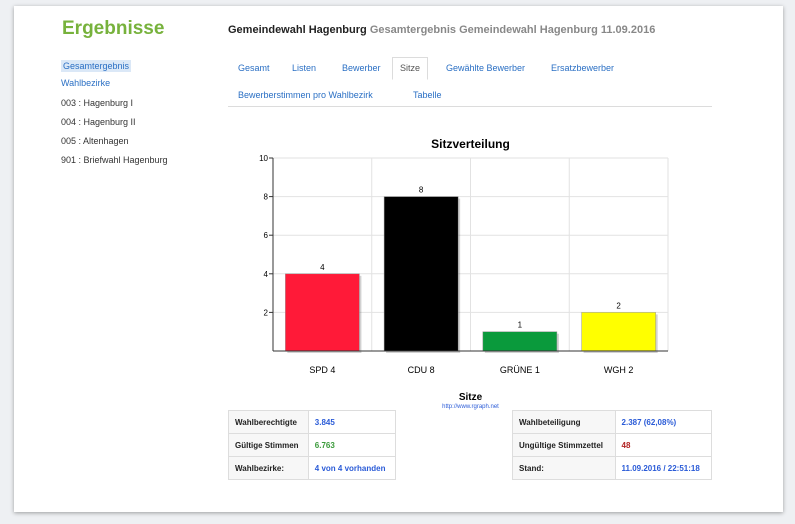 The width and height of the screenshot is (795, 524). Describe the element at coordinates (421, 190) in the screenshot. I see `bar-value-label: 8` at that location.